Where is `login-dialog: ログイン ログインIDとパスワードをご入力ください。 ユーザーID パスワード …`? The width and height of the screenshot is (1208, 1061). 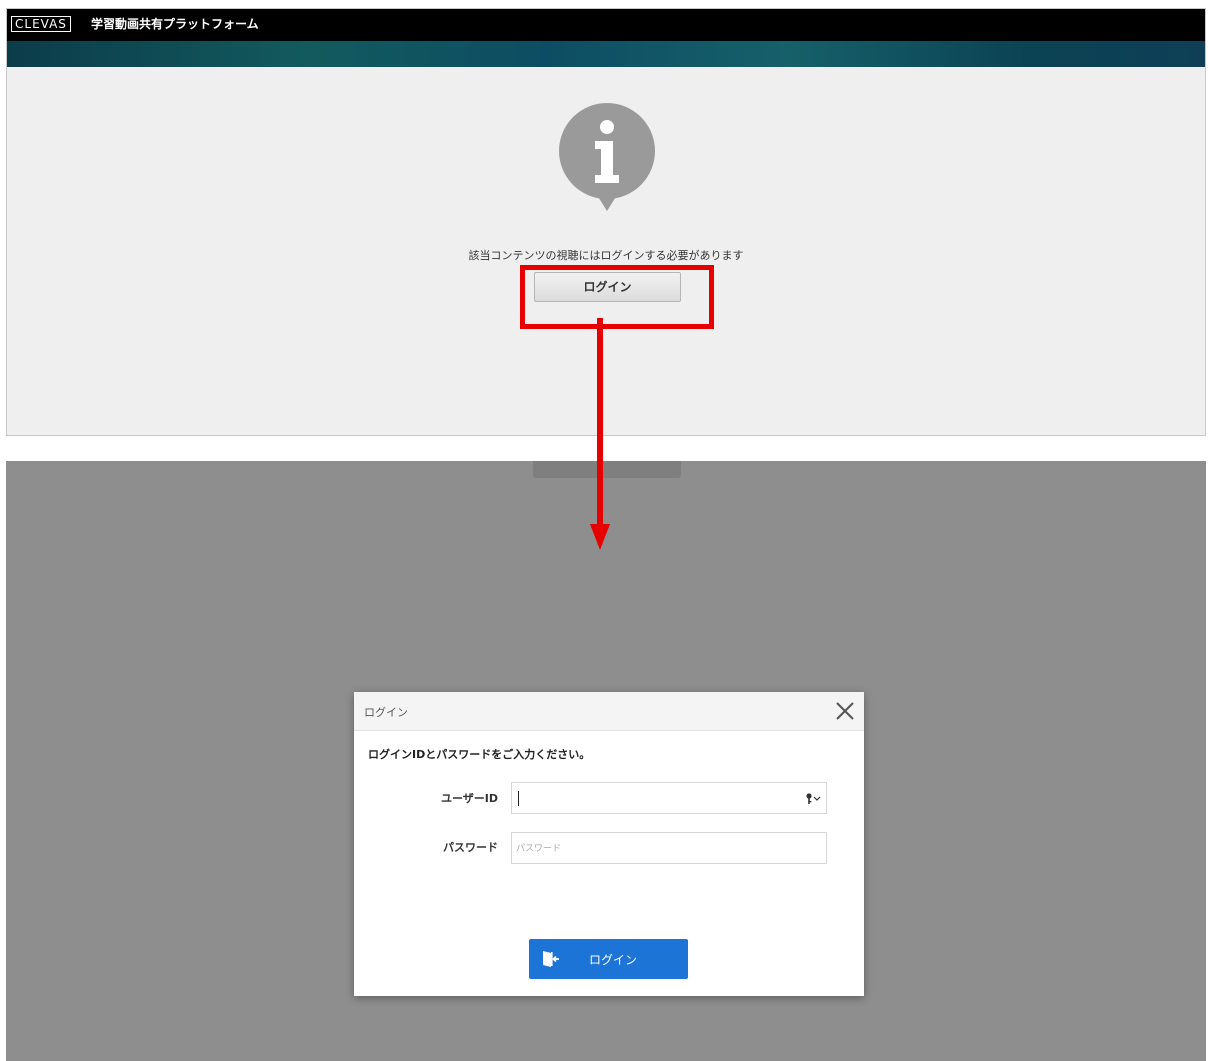
login-dialog: ログイン ログインIDとパスワードをご入力ください。 ユーザーID パスワード … is located at coordinates (609, 844).